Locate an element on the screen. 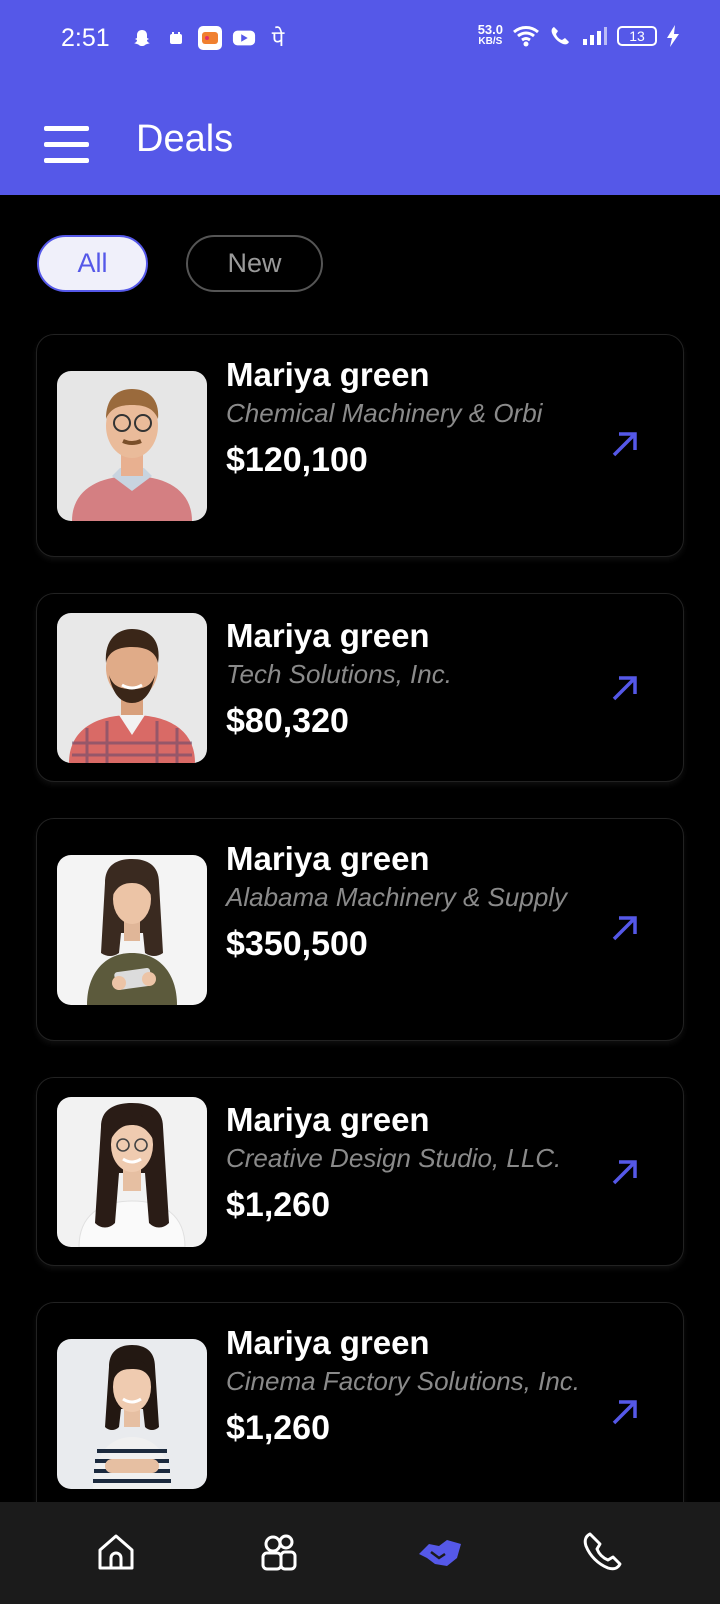 Image resolution: width=720 pixels, height=1604 pixels. app-bar: Deals is located at coordinates (360, 138).